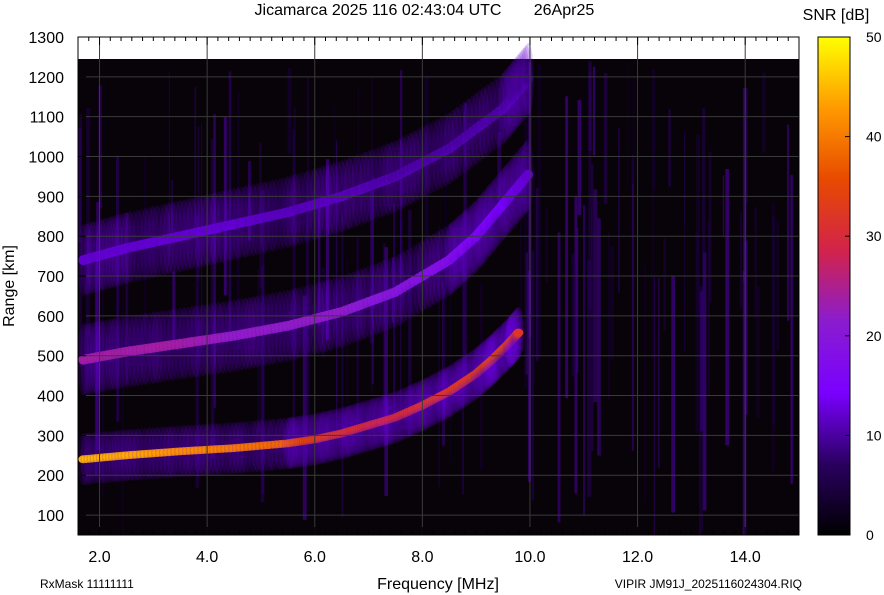  I want to click on x-axis-label: Frequency [MHz], so click(438, 584).